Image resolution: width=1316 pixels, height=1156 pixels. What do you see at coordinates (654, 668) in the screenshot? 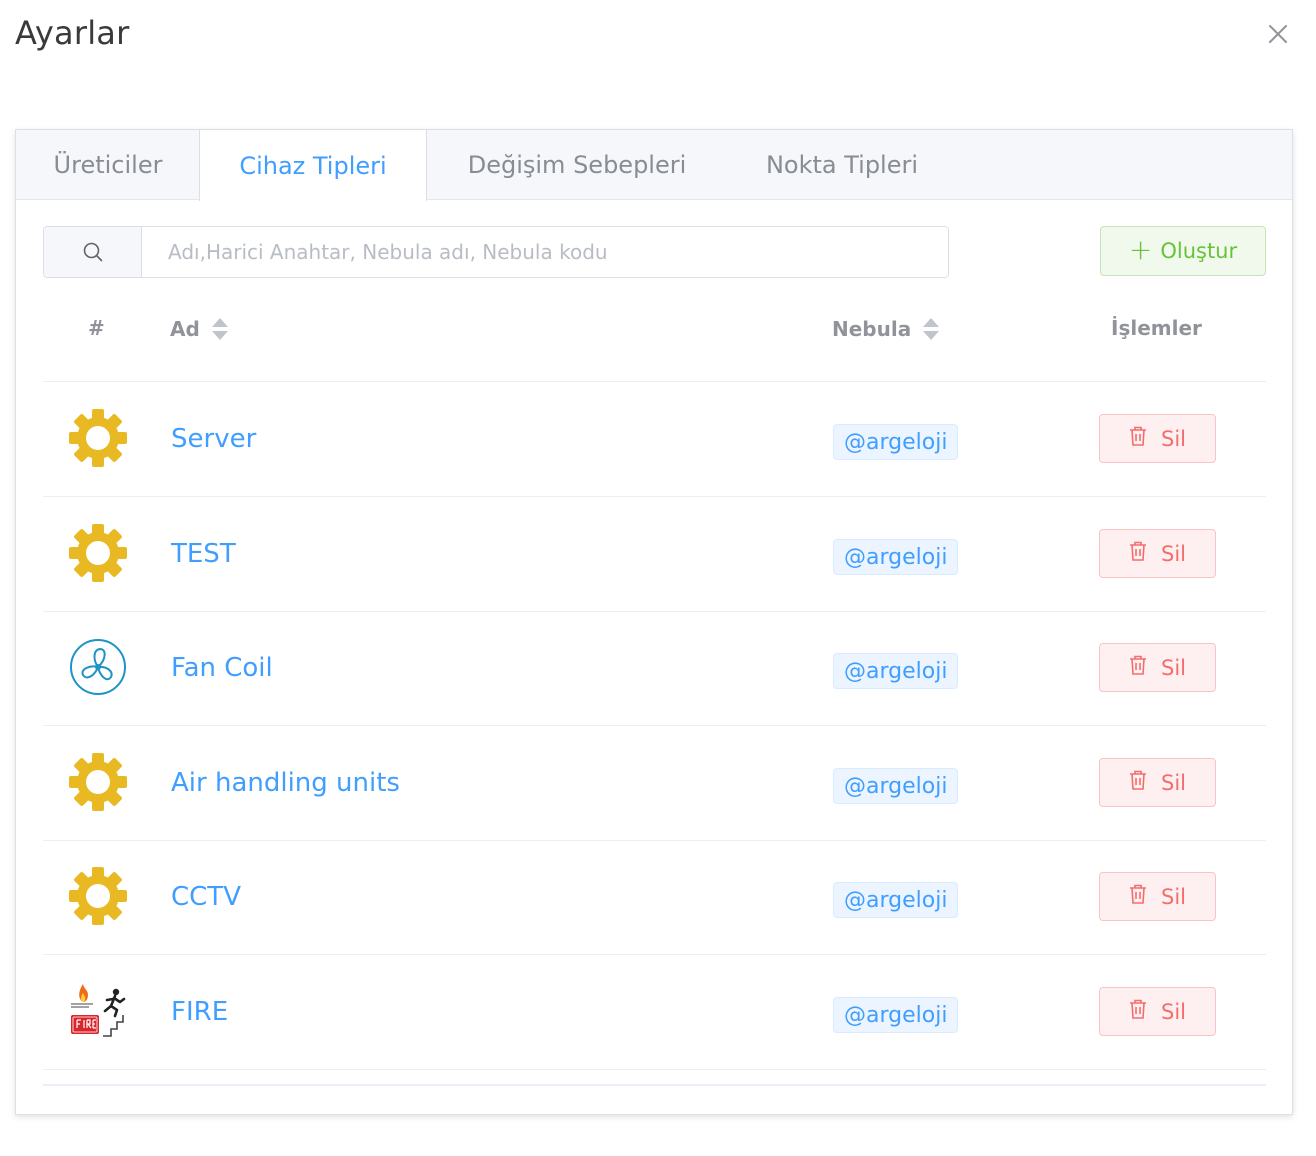
I see `table-row: Fan Coil @argeloji Sil` at bounding box center [654, 668].